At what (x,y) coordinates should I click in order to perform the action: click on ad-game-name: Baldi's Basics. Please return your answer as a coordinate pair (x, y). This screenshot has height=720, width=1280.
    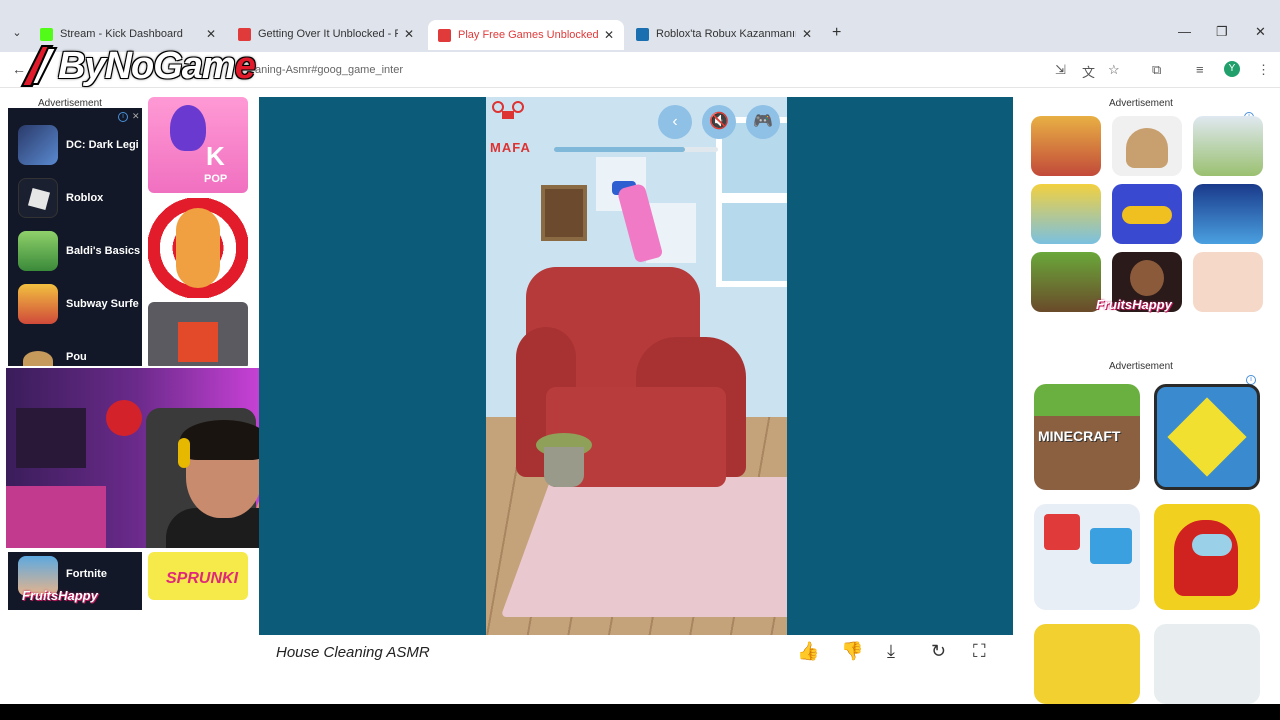
    Looking at the image, I should click on (103, 251).